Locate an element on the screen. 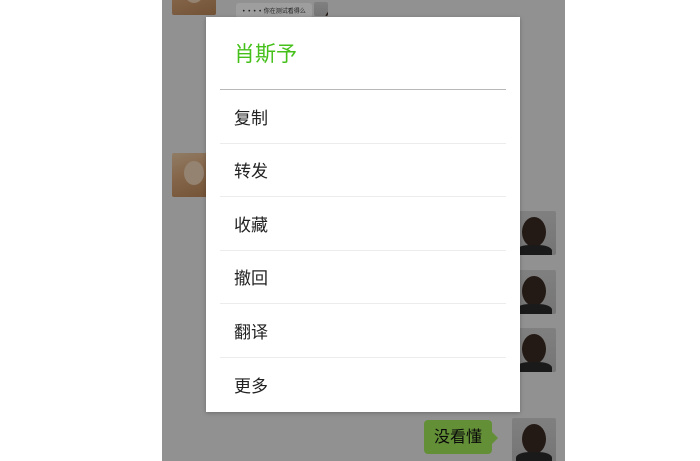 This screenshot has width=700, height=461. menu-item-translate: 翻译 is located at coordinates (363, 331).